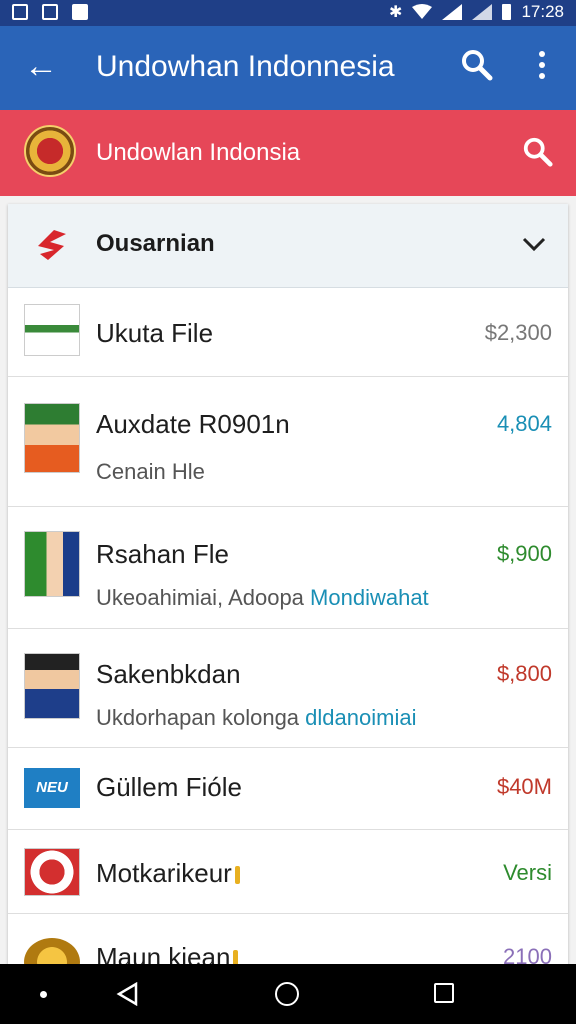  I want to click on emblem-logo, so click(50, 151).